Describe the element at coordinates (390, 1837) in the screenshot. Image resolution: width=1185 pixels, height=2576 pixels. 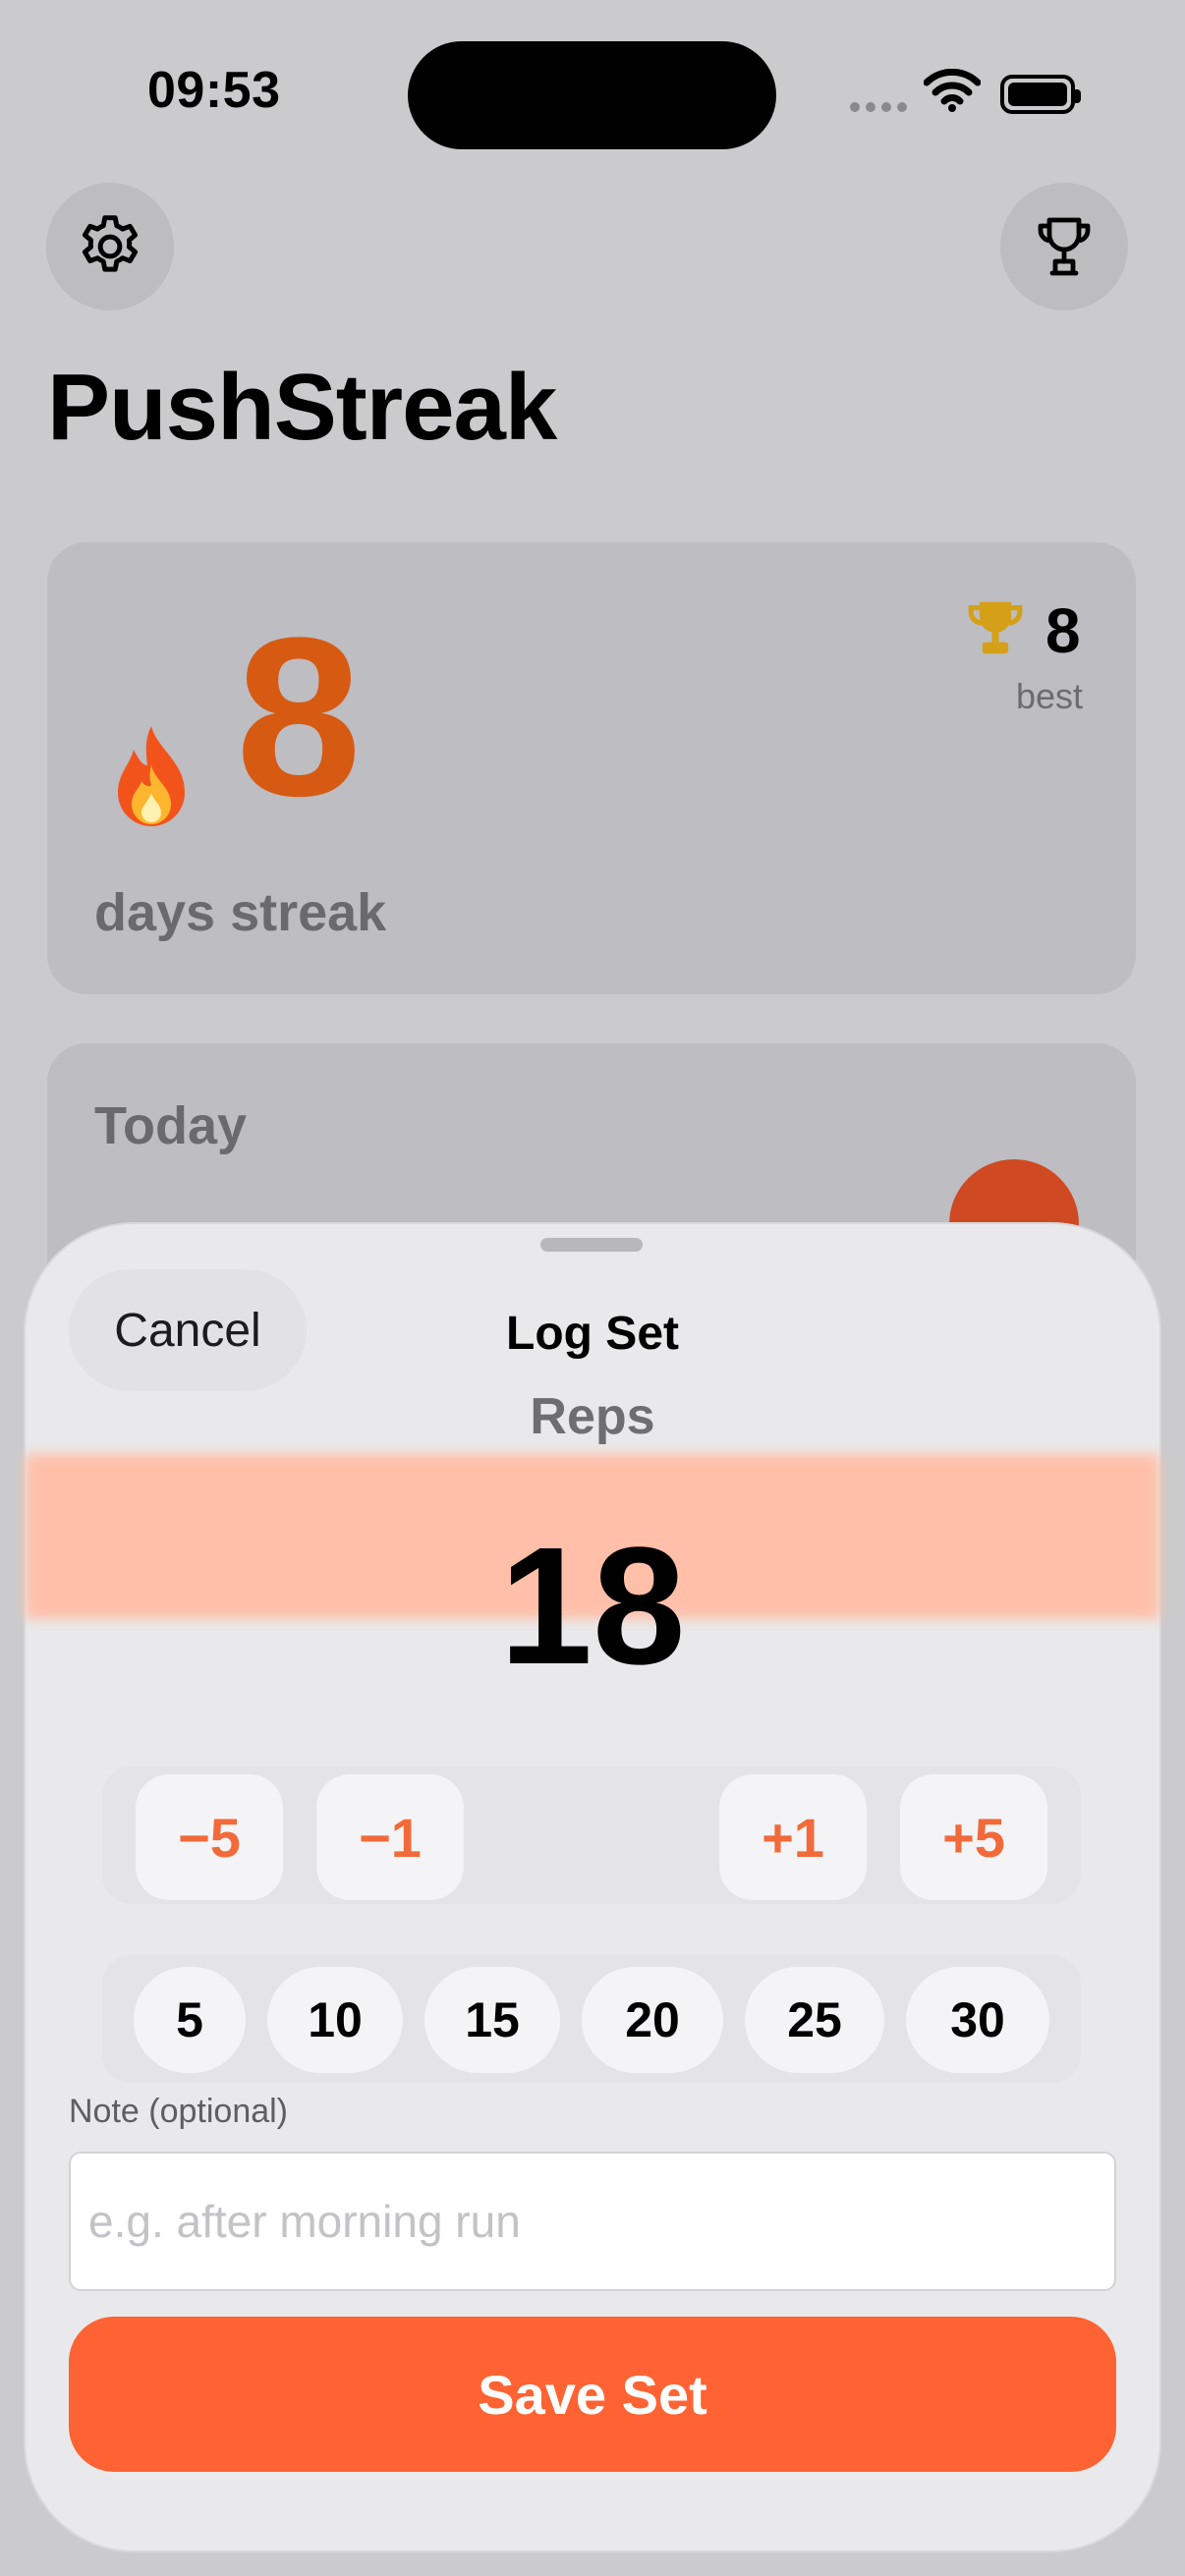
I see `minus-1-button: −1` at that location.